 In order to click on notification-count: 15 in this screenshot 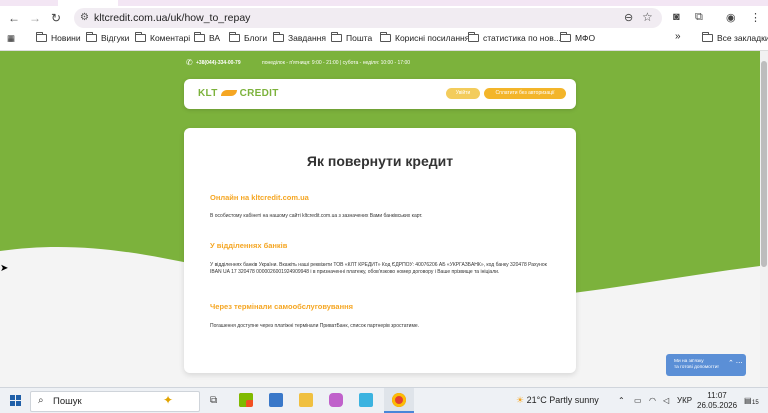, I will do `click(755, 403)`.